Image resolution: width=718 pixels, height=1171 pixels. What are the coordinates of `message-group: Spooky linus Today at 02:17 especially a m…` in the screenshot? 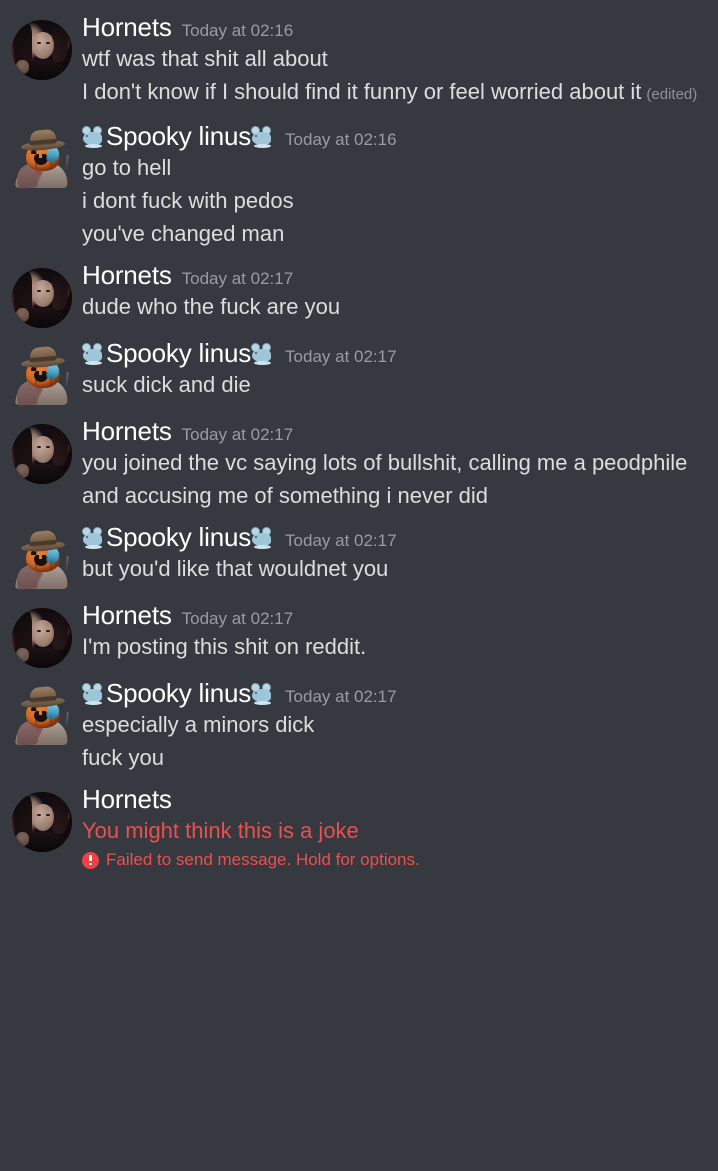 It's located at (359, 725).